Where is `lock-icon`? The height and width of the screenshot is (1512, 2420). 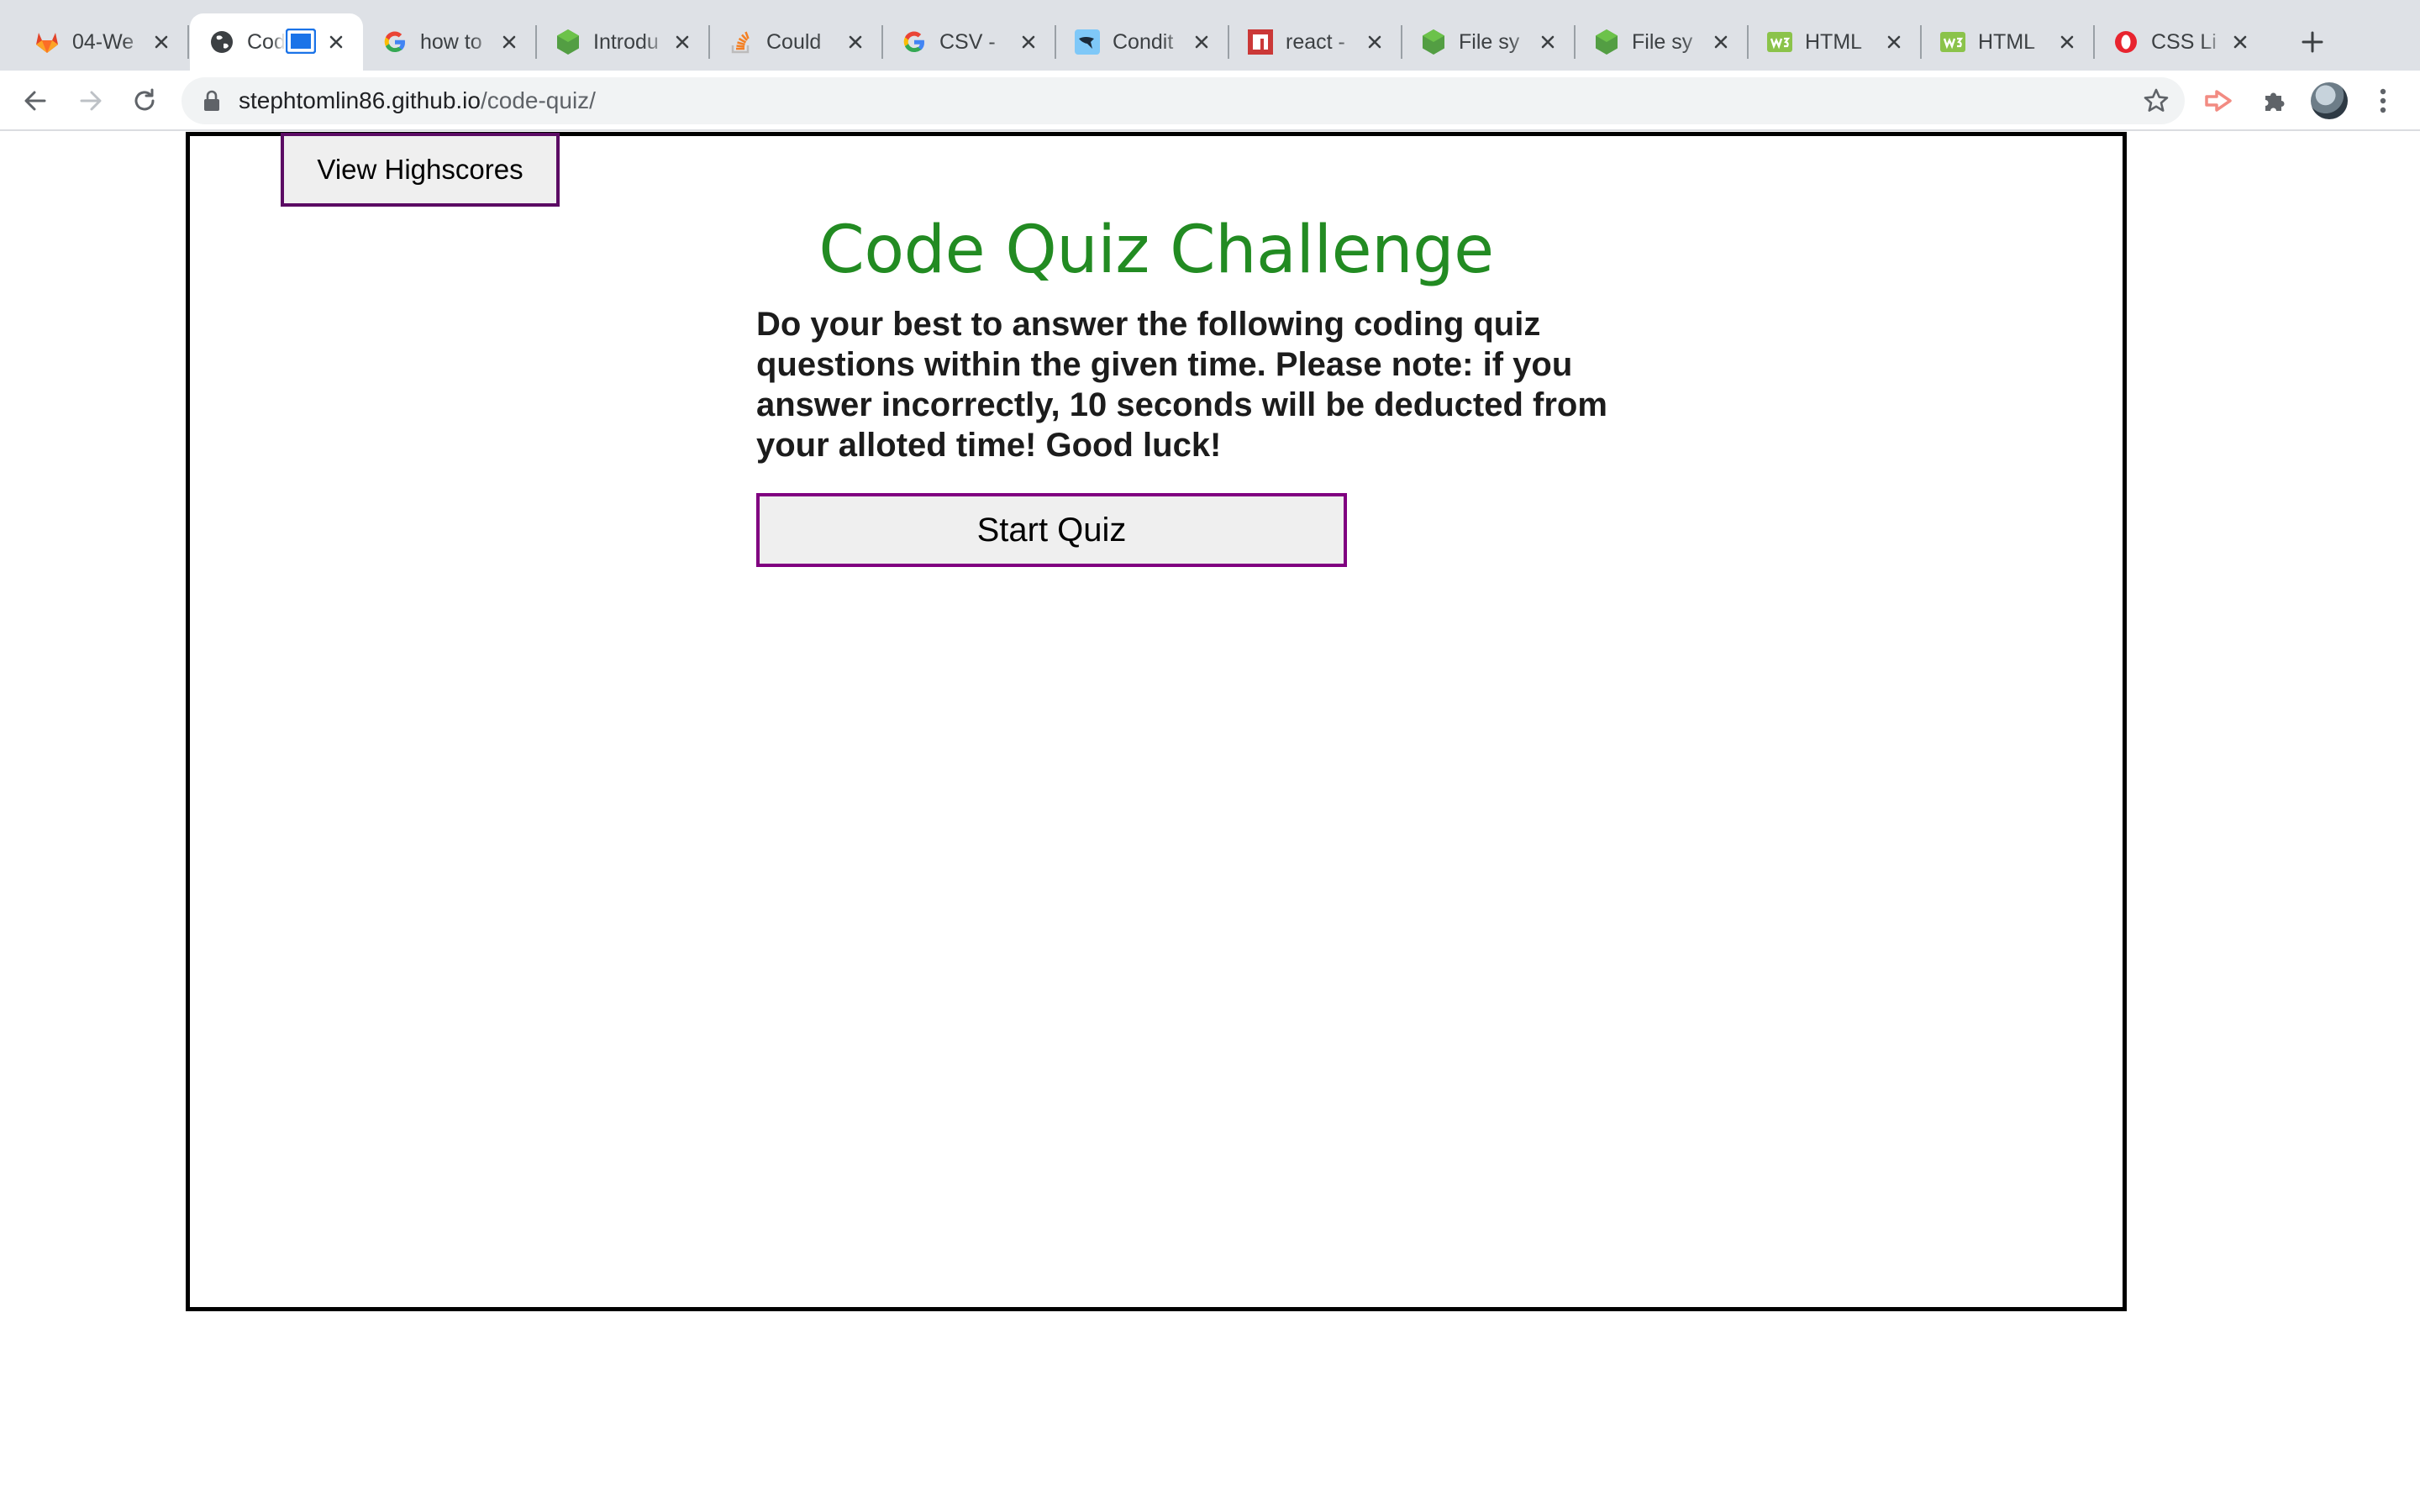
lock-icon is located at coordinates (212, 101).